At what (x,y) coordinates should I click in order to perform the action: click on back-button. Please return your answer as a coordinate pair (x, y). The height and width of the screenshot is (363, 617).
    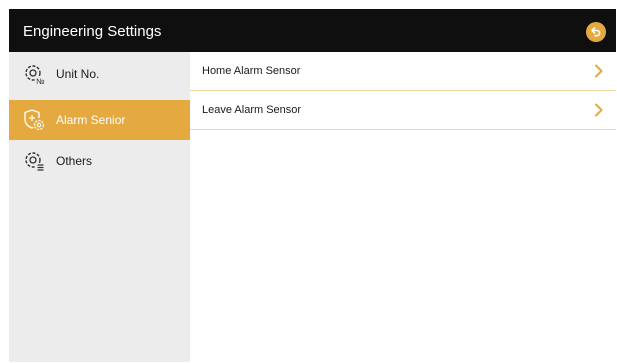
    Looking at the image, I should click on (596, 32).